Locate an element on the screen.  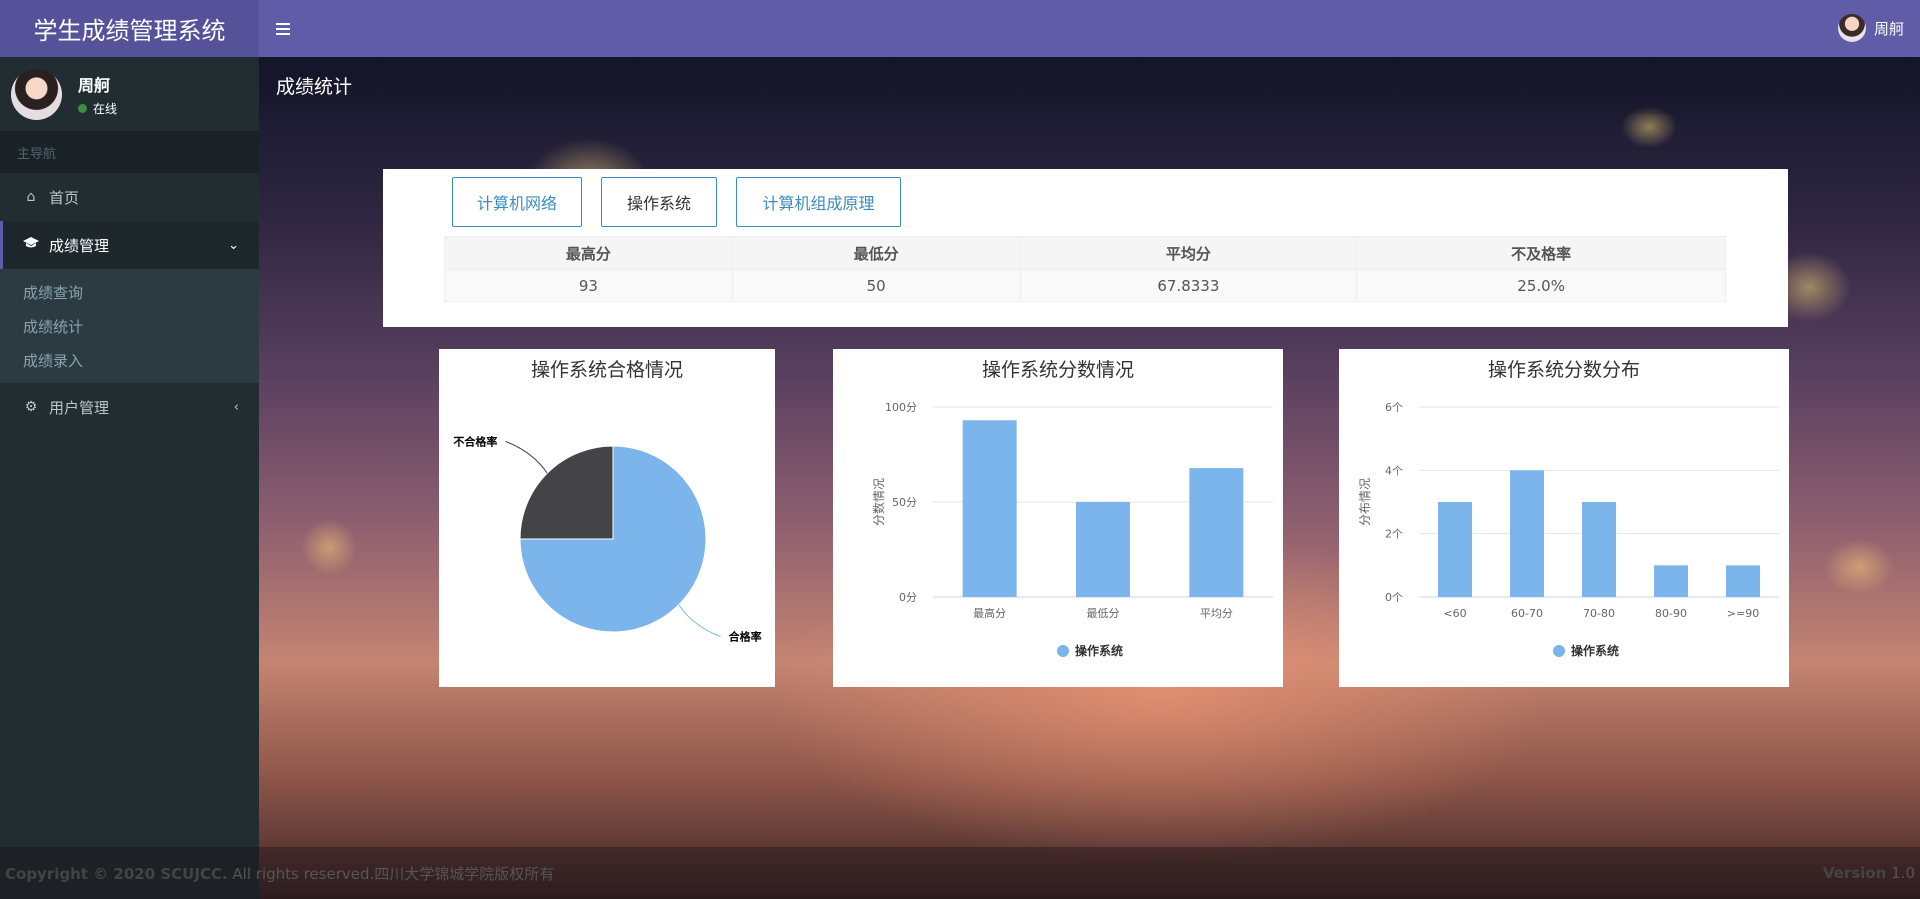
user-panel: 周舸 在线 is located at coordinates (129, 94).